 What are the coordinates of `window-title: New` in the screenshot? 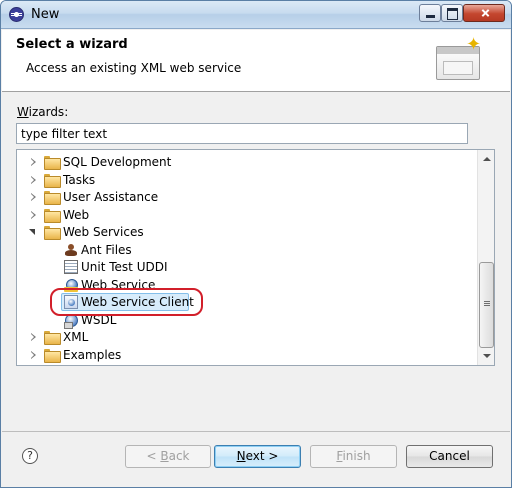 It's located at (45, 14).